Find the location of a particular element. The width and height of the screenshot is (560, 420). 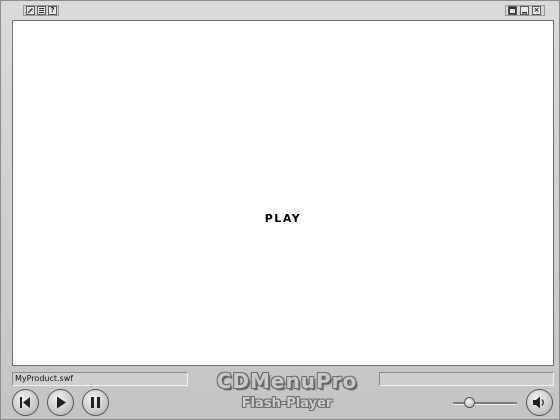

help-icon: ? is located at coordinates (52, 10).